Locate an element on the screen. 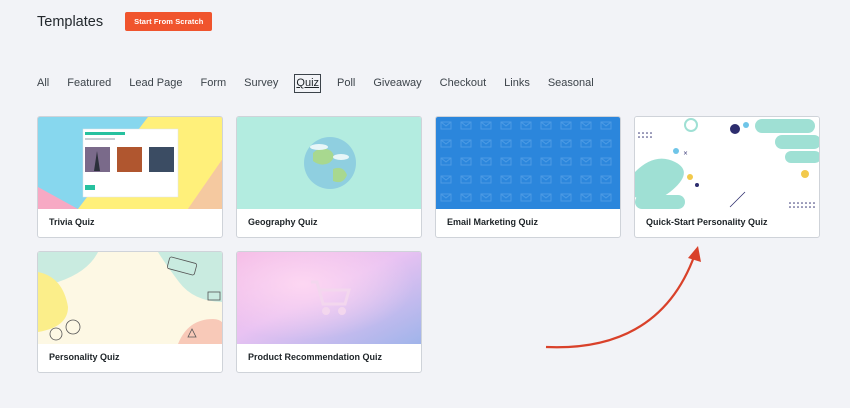  filter-quiz: Quiz is located at coordinates (307, 83).